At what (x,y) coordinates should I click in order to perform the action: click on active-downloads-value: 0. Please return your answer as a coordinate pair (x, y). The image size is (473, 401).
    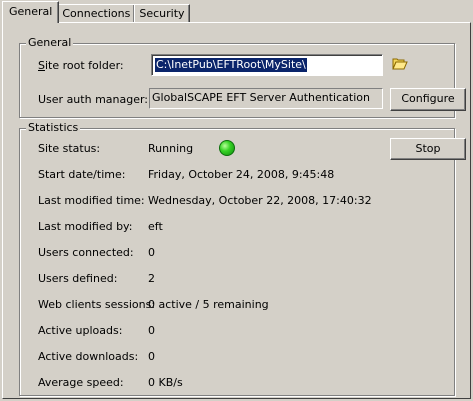
    Looking at the image, I should click on (151, 356).